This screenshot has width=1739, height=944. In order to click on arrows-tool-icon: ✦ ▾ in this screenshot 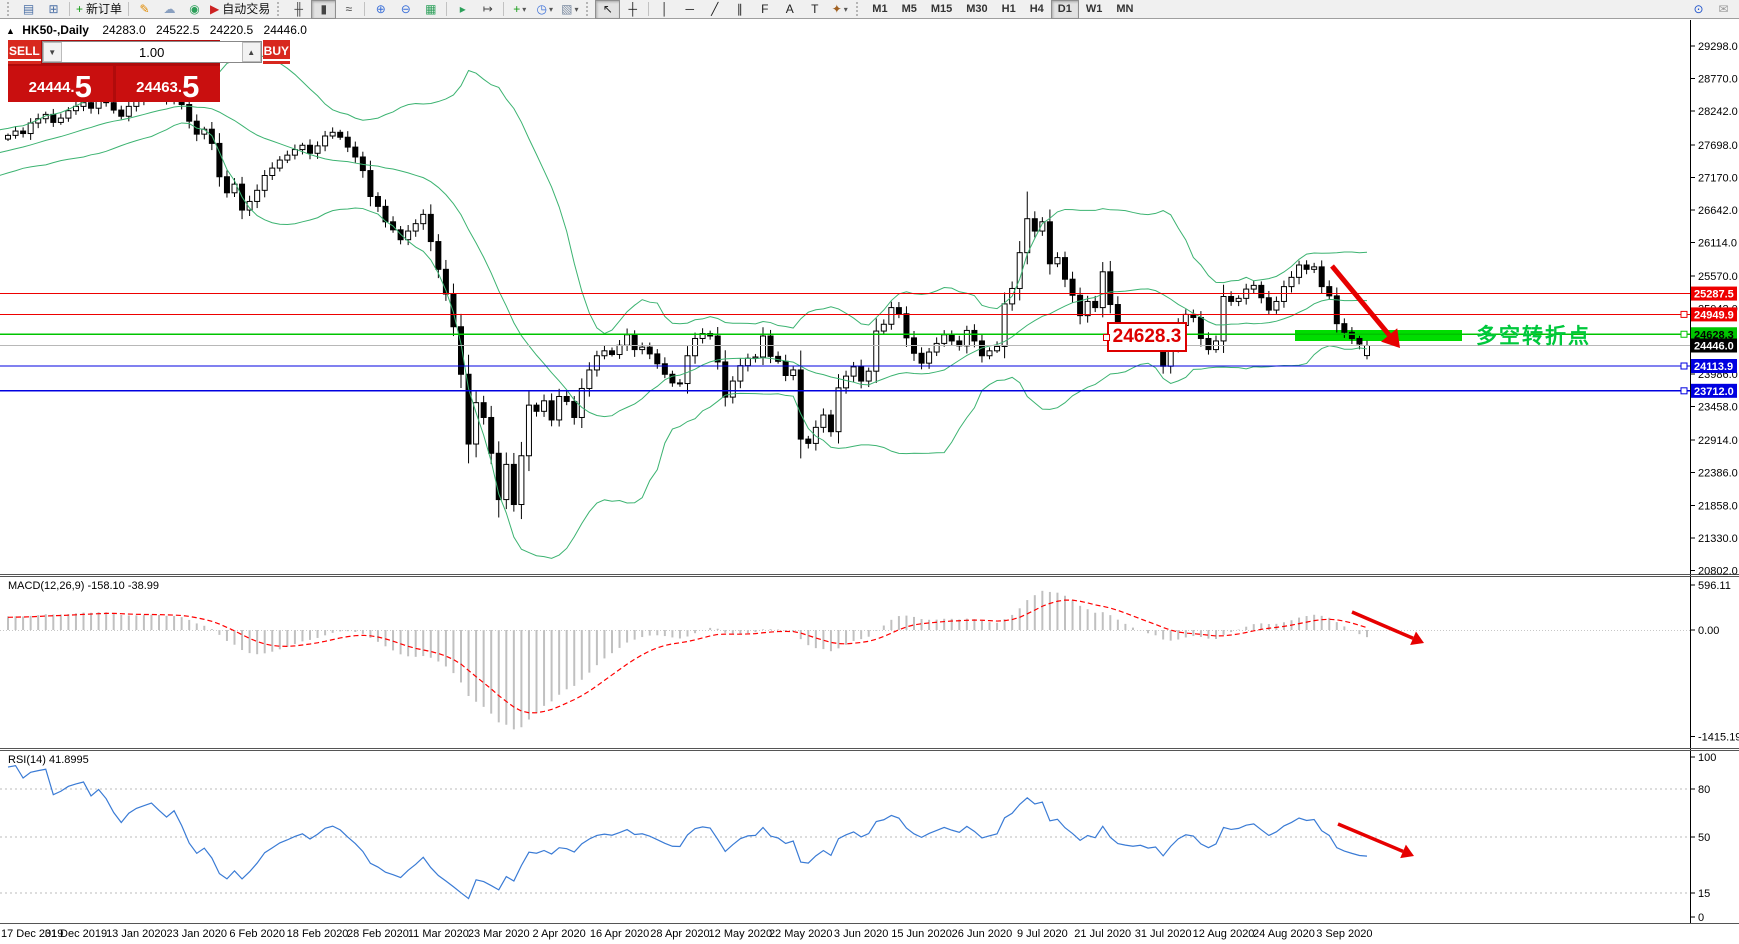, I will do `click(839, 9)`.